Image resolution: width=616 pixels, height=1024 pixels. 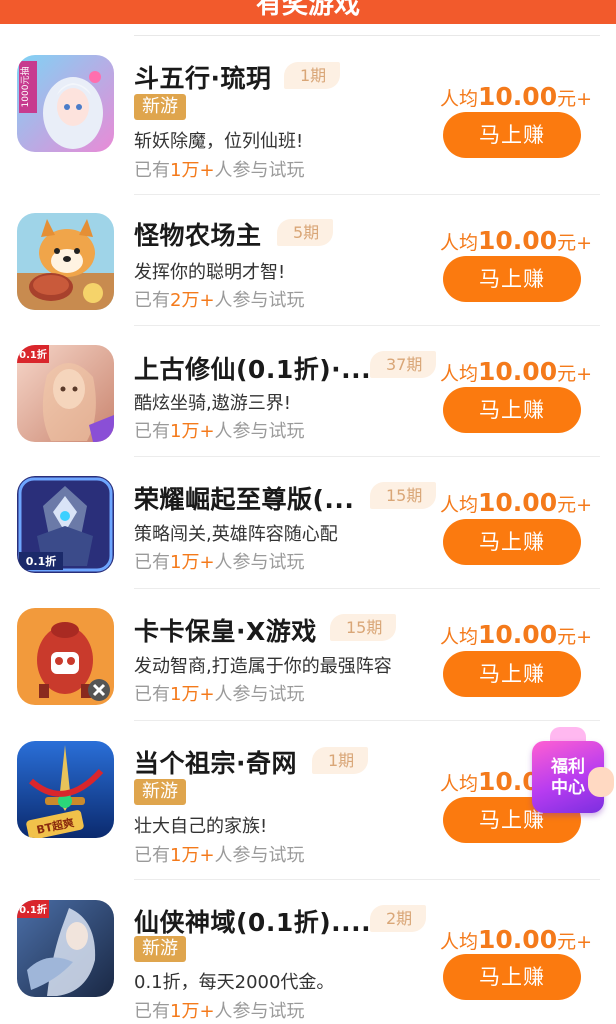 I want to click on shiba-dog-icon, so click(x=65, y=261).